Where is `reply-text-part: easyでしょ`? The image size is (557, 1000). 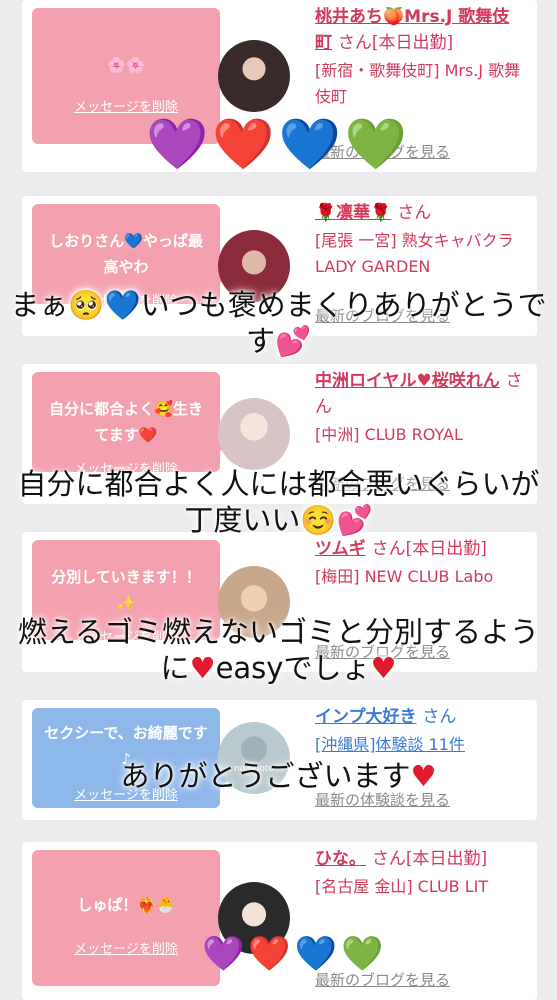
reply-text-part: easyでしょ is located at coordinates (293, 668).